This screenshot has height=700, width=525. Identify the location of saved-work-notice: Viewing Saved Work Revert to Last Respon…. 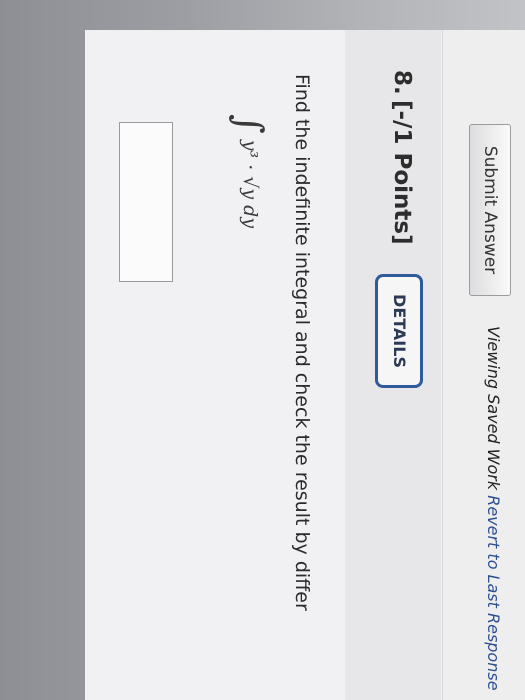
(493, 508).